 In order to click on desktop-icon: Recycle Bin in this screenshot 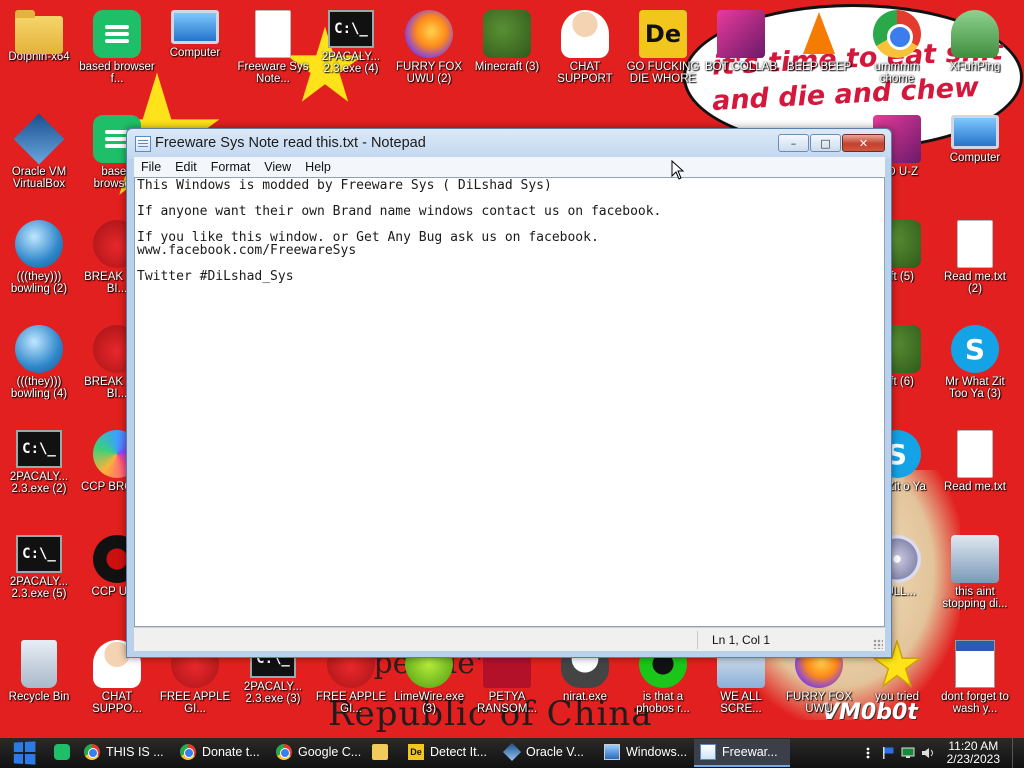, I will do `click(39, 684)`.